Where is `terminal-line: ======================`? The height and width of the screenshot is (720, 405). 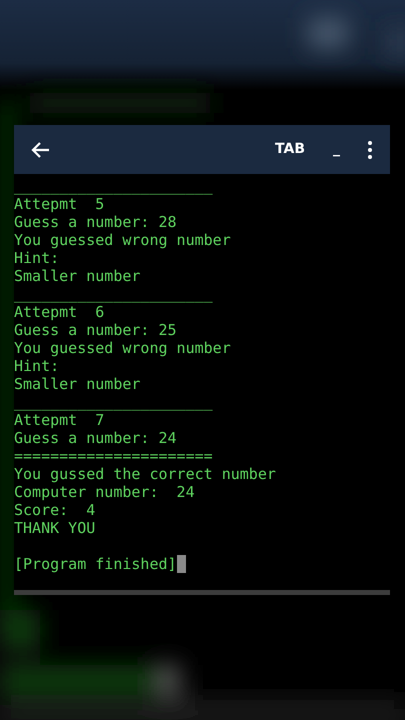 terminal-line: ====================== is located at coordinates (113, 456).